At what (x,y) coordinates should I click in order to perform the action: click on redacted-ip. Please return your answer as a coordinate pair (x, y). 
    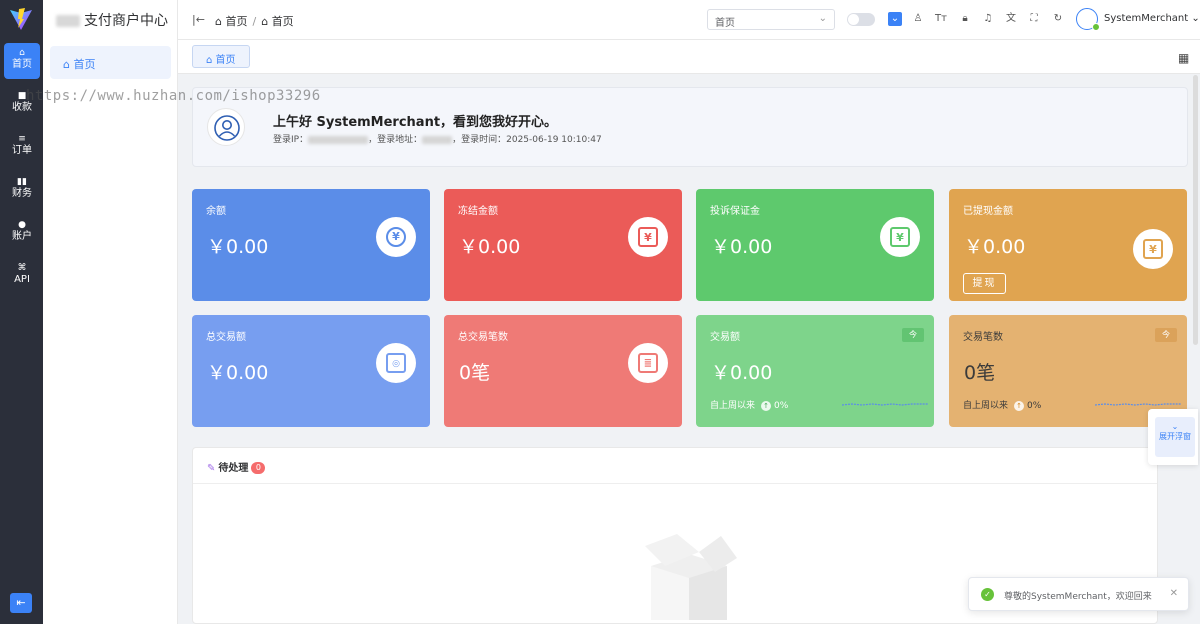
    Looking at the image, I should click on (338, 139).